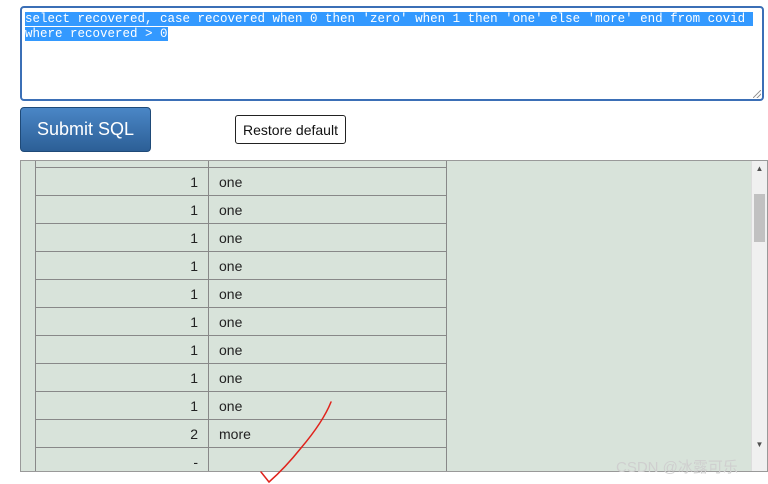 The image size is (768, 484). Describe the element at coordinates (677, 467) in the screenshot. I see `watermark: CSDN @冰露可乐` at that location.